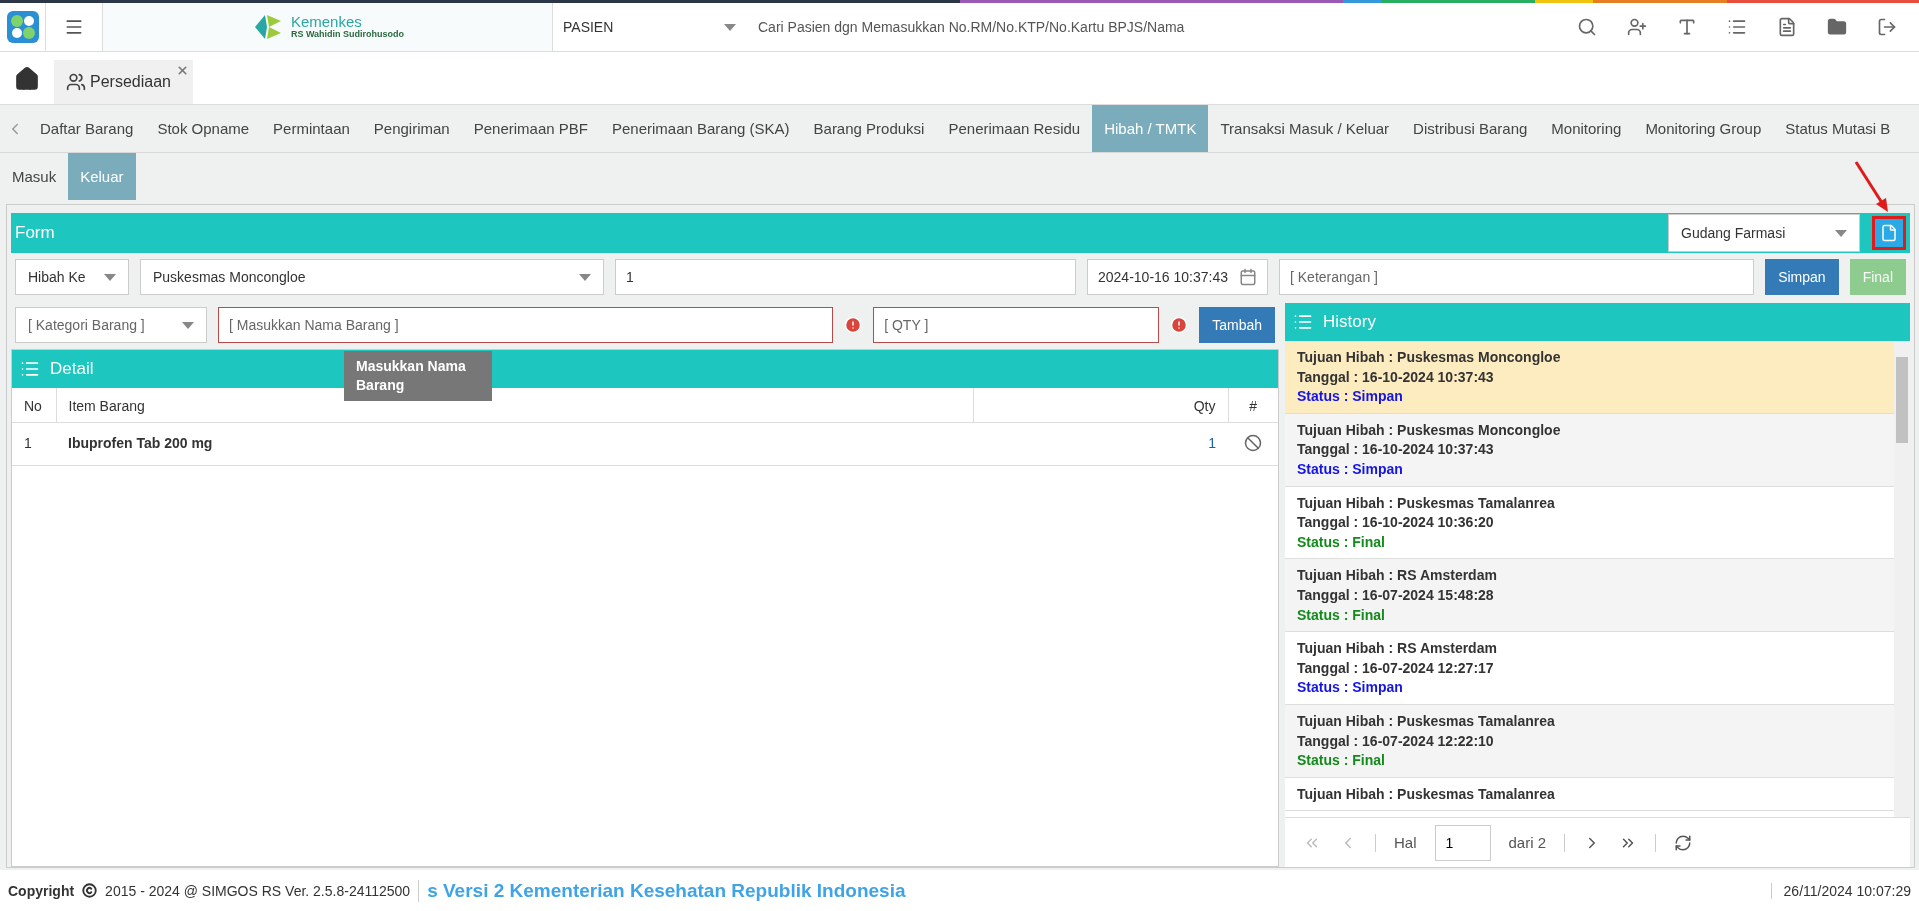 Image resolution: width=1919 pixels, height=911 pixels. Describe the element at coordinates (34, 405) in the screenshot. I see `column-header: No` at that location.